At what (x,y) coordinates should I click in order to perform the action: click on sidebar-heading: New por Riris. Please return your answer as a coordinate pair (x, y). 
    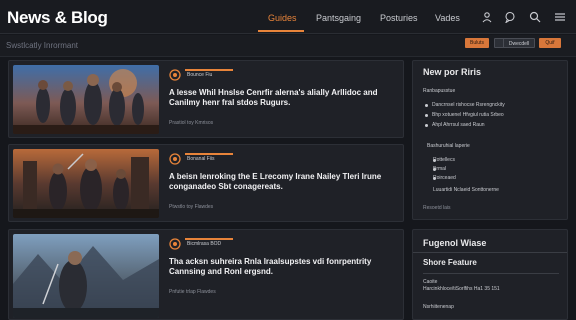
    Looking at the image, I should click on (452, 72).